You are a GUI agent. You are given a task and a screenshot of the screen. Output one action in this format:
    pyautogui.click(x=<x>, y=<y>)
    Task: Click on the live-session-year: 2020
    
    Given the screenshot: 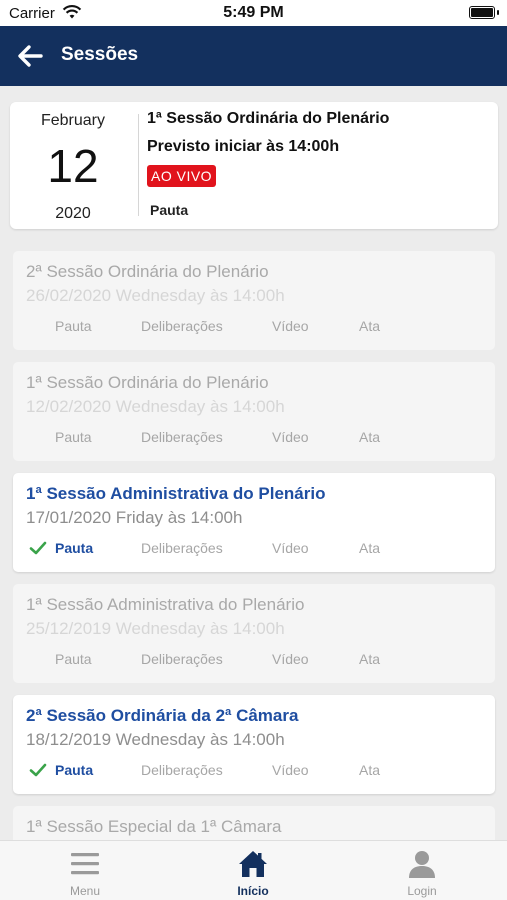 What is the action you would take?
    pyautogui.click(x=73, y=213)
    